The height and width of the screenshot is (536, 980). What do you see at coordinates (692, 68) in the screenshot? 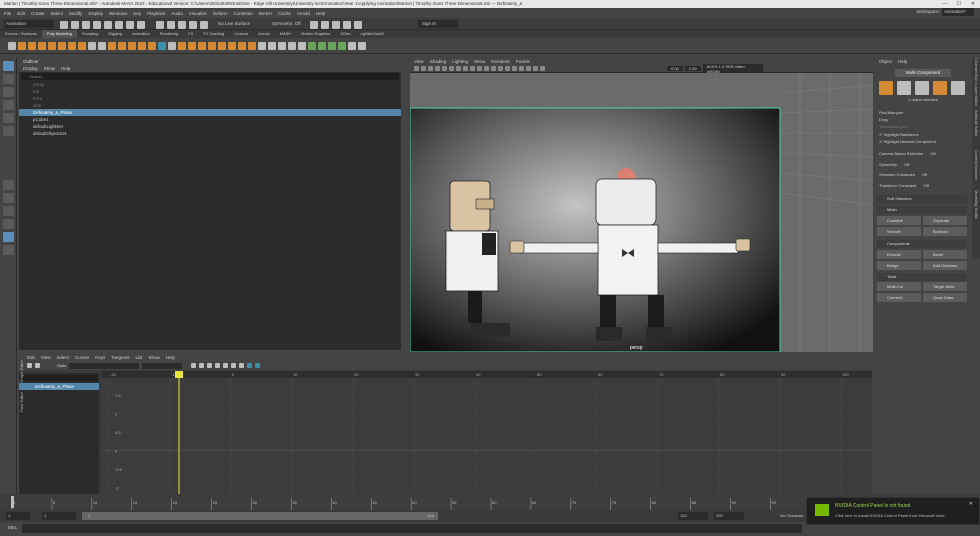
I see `gamma-field: 1.00` at bounding box center [692, 68].